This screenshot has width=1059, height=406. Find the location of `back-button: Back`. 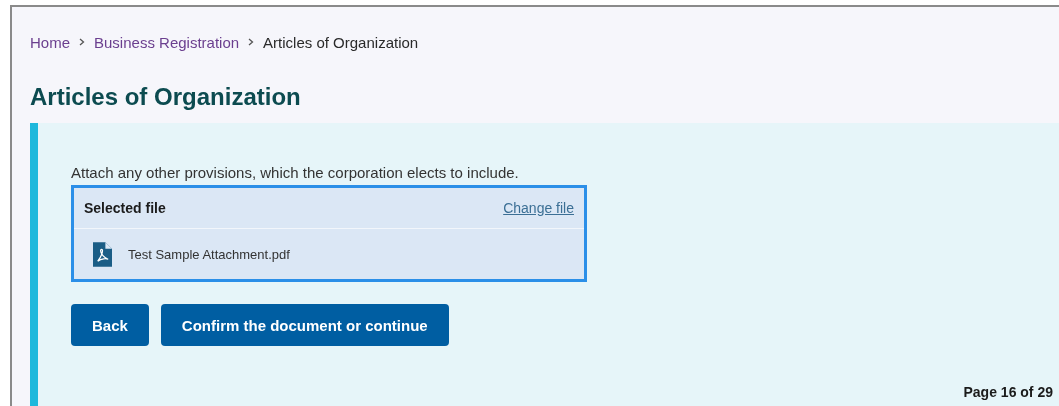

back-button: Back is located at coordinates (110, 325).